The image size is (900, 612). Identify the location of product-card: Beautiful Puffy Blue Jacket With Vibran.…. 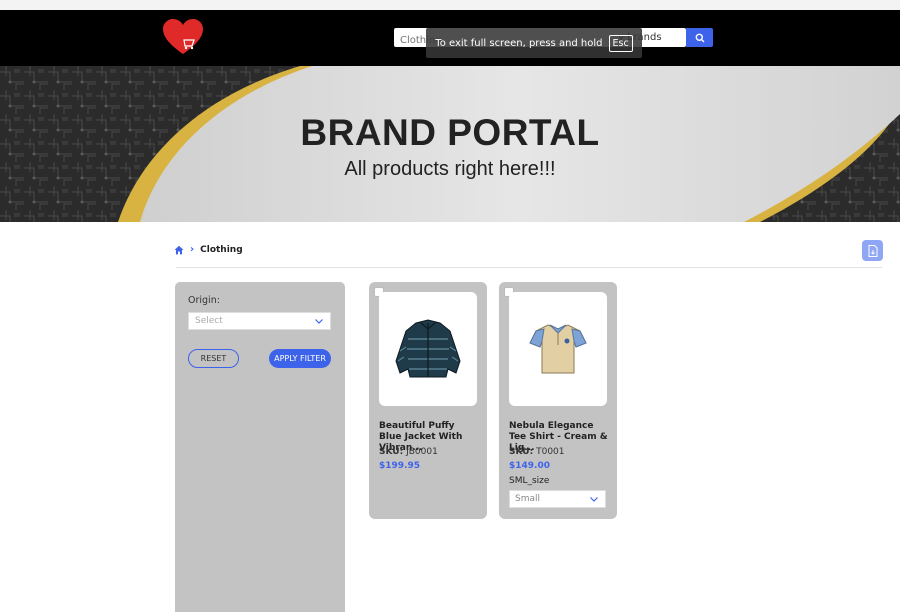
(428, 400).